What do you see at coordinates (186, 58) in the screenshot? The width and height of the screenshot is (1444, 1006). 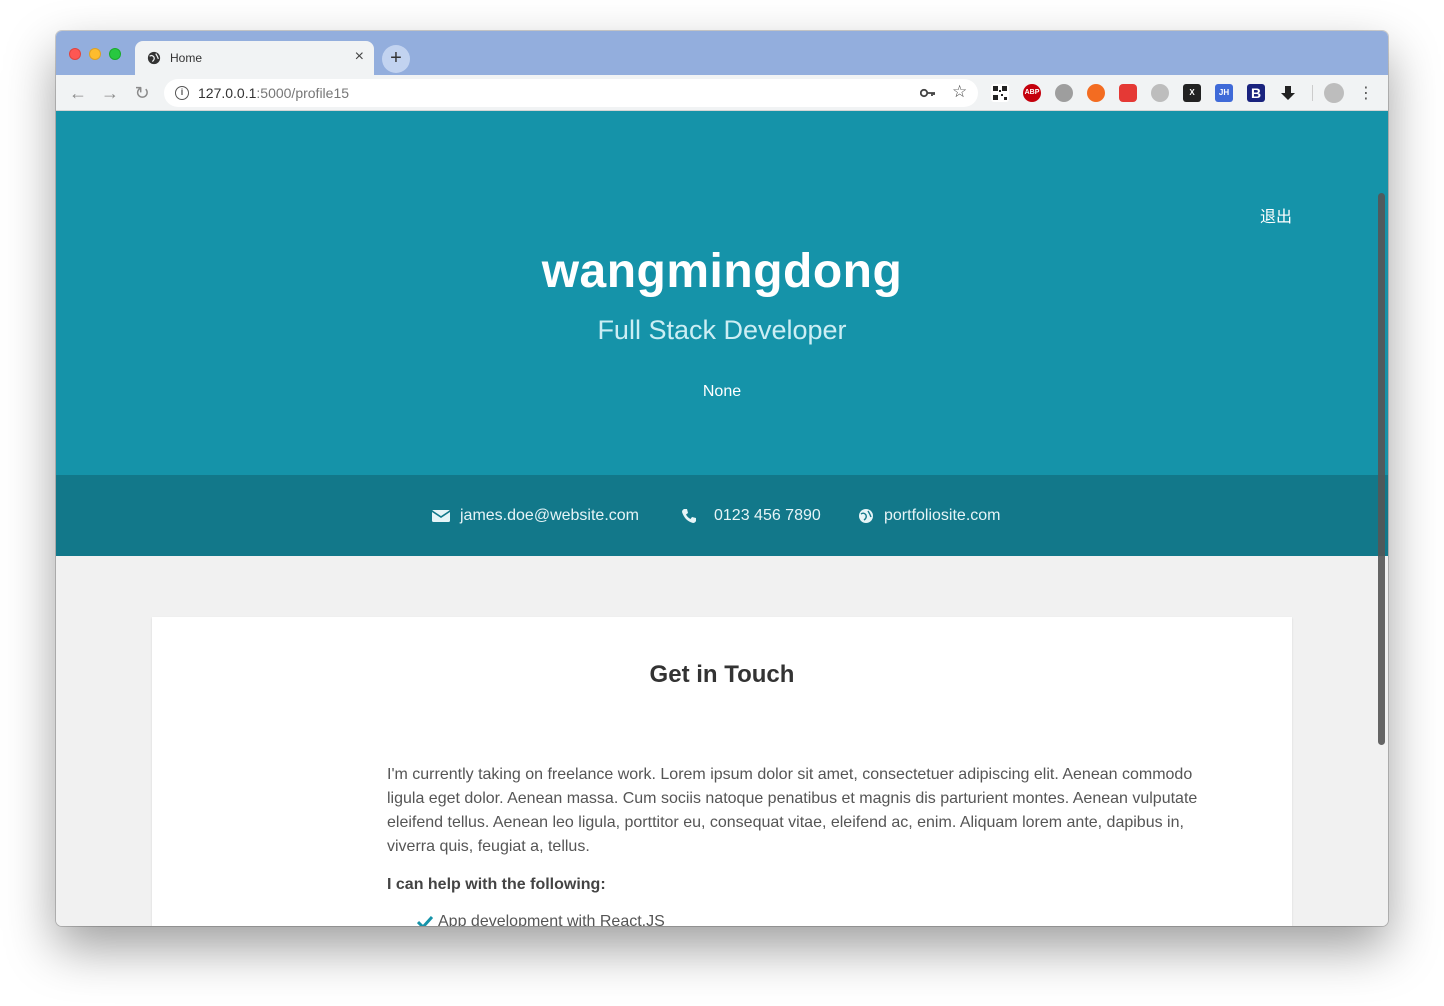 I see `tab-title: Home` at bounding box center [186, 58].